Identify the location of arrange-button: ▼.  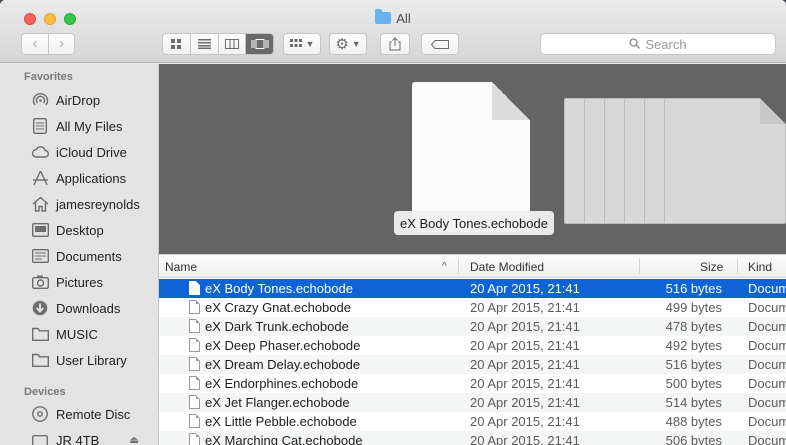
(302, 44).